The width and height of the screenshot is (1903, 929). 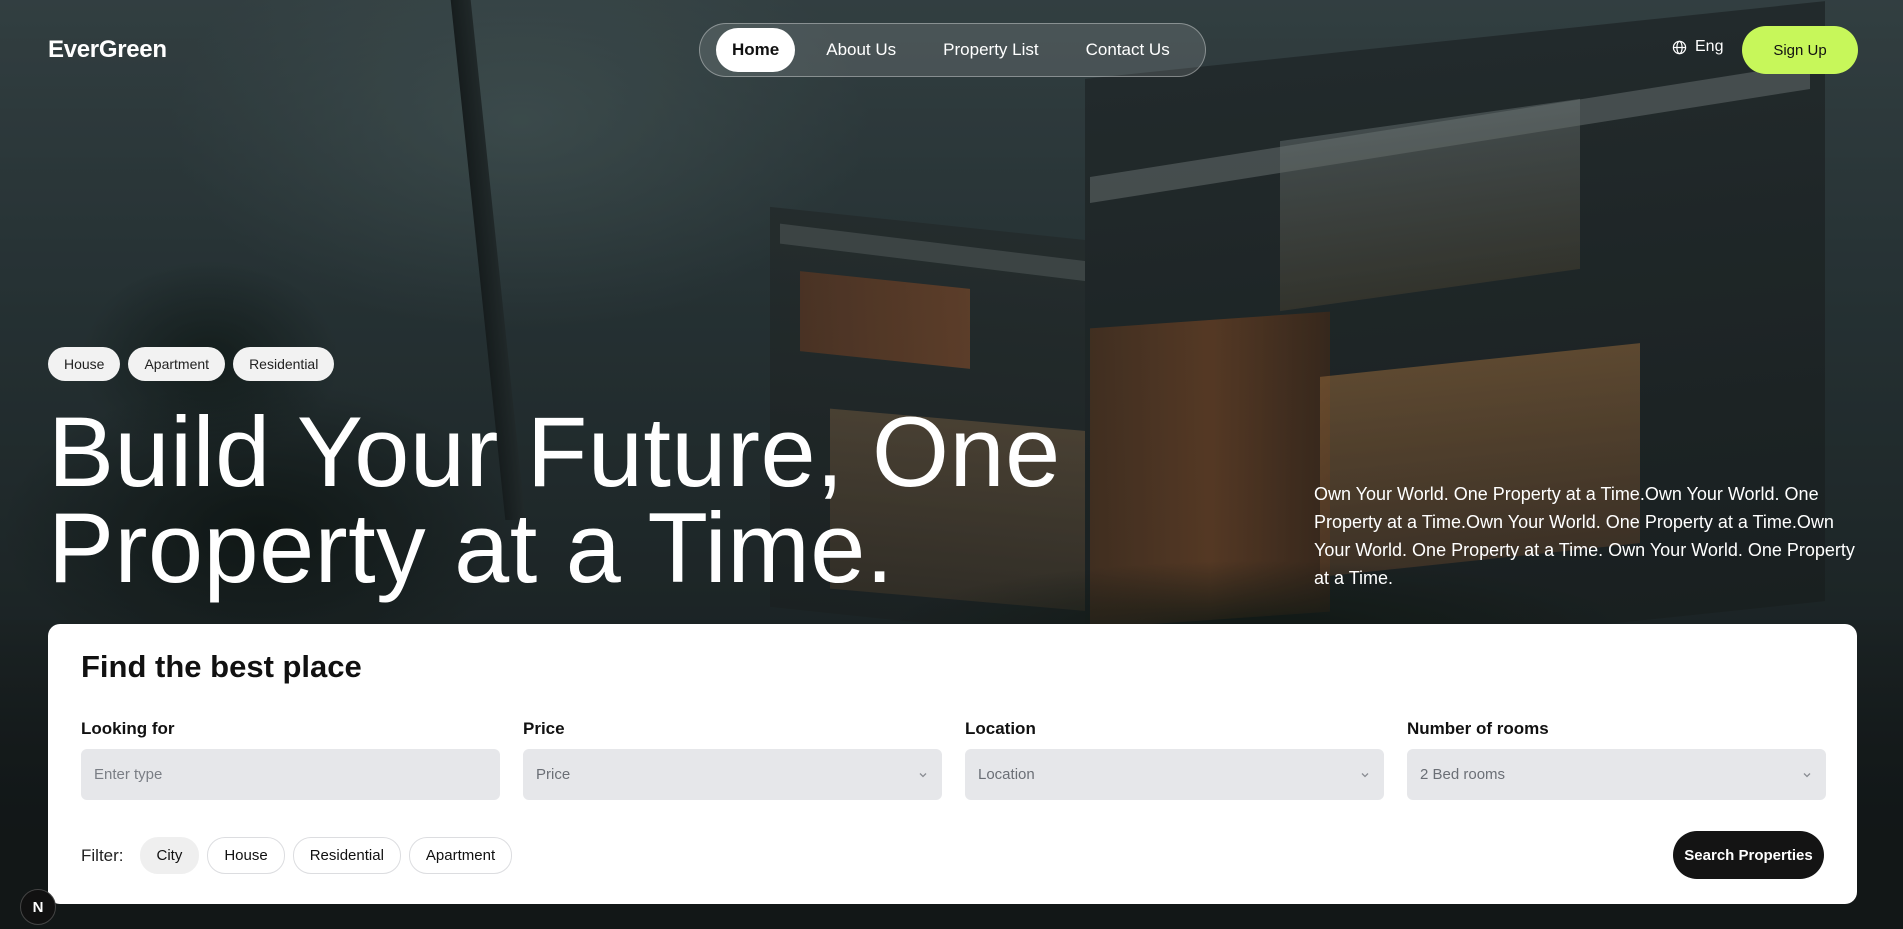 What do you see at coordinates (221, 666) in the screenshot?
I see `search-card-title: Find the best place` at bounding box center [221, 666].